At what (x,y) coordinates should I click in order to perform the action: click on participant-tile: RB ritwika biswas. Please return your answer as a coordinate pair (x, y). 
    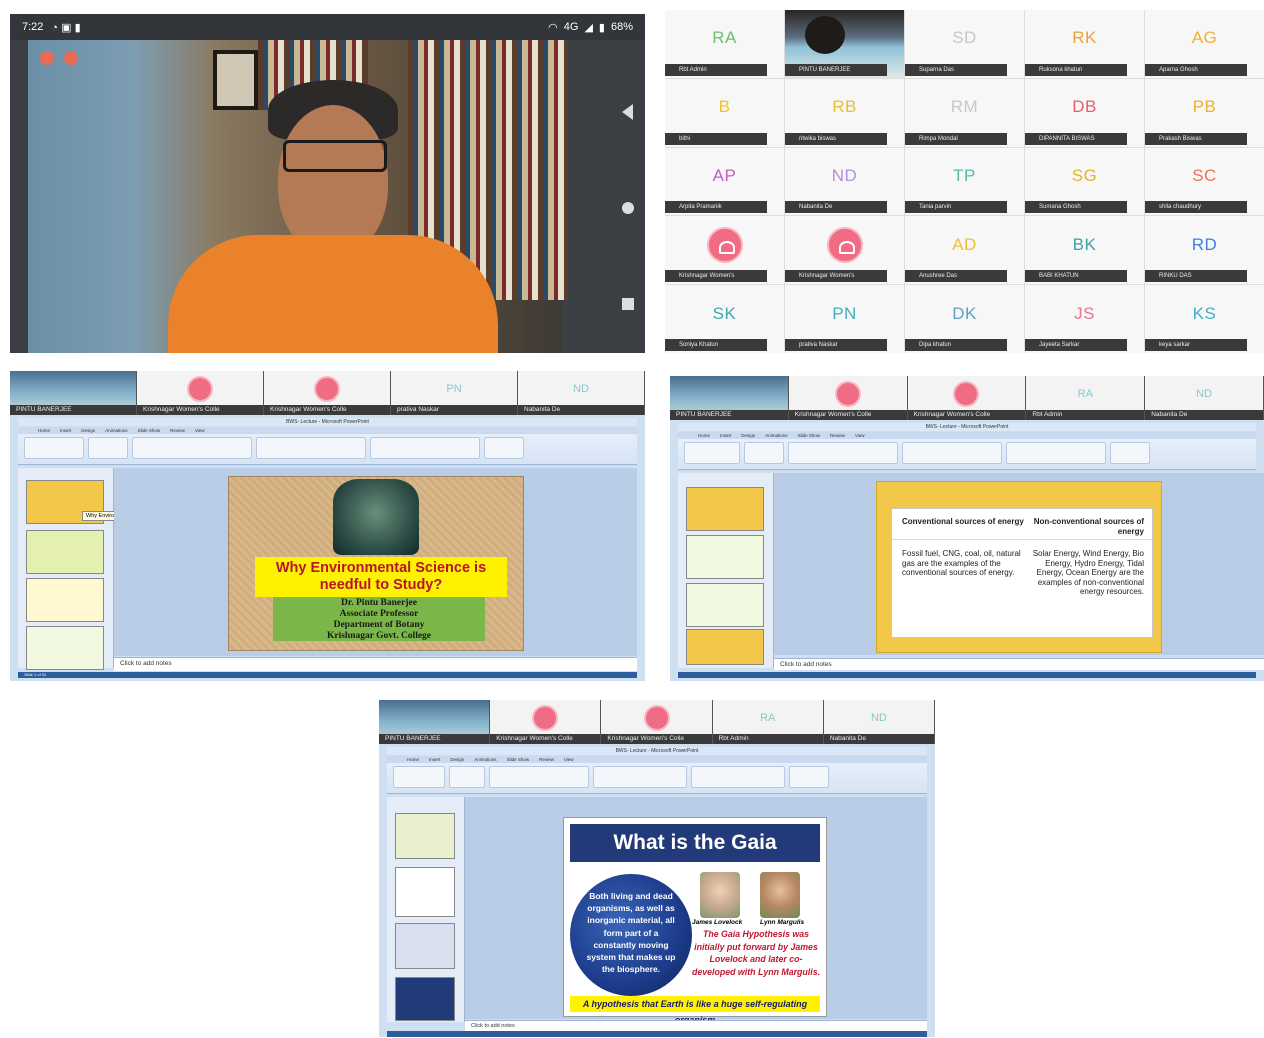
    Looking at the image, I should click on (844, 112).